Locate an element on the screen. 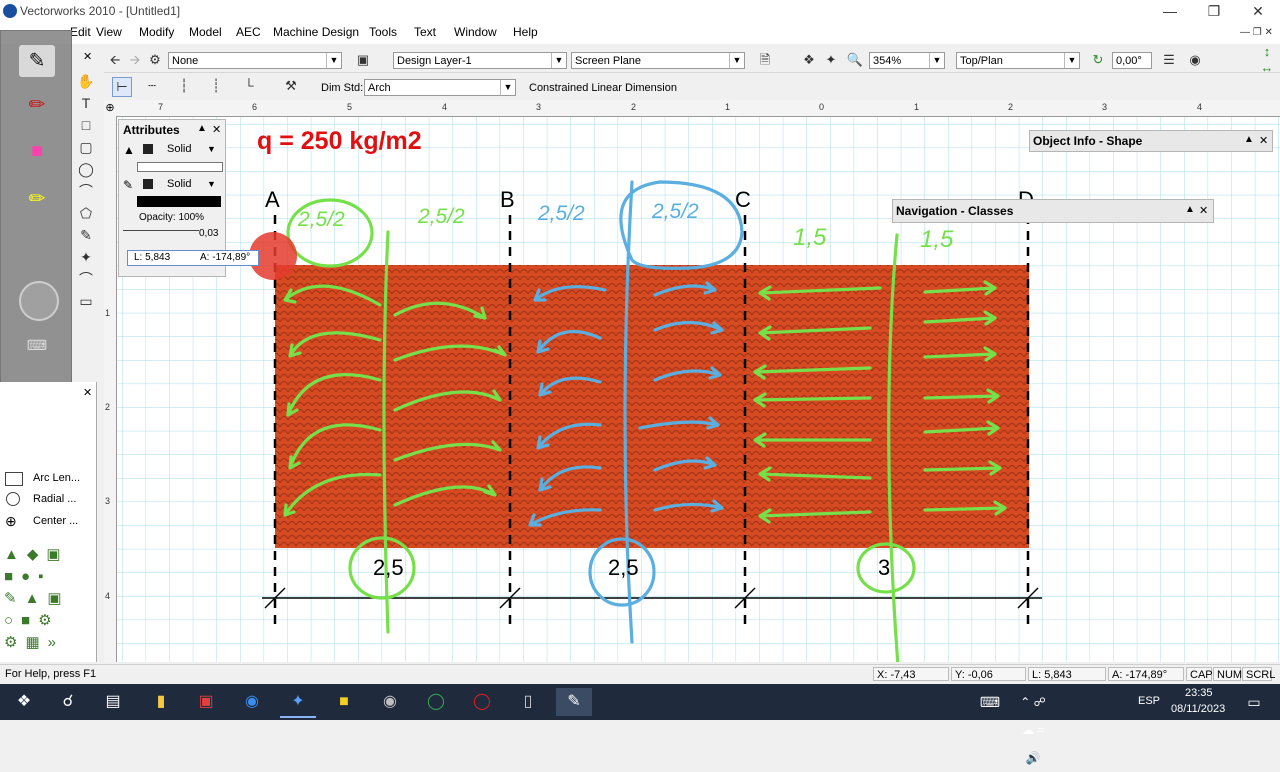 This screenshot has height=772, width=1280. status-length: L: 5,843 is located at coordinates (1067, 674).